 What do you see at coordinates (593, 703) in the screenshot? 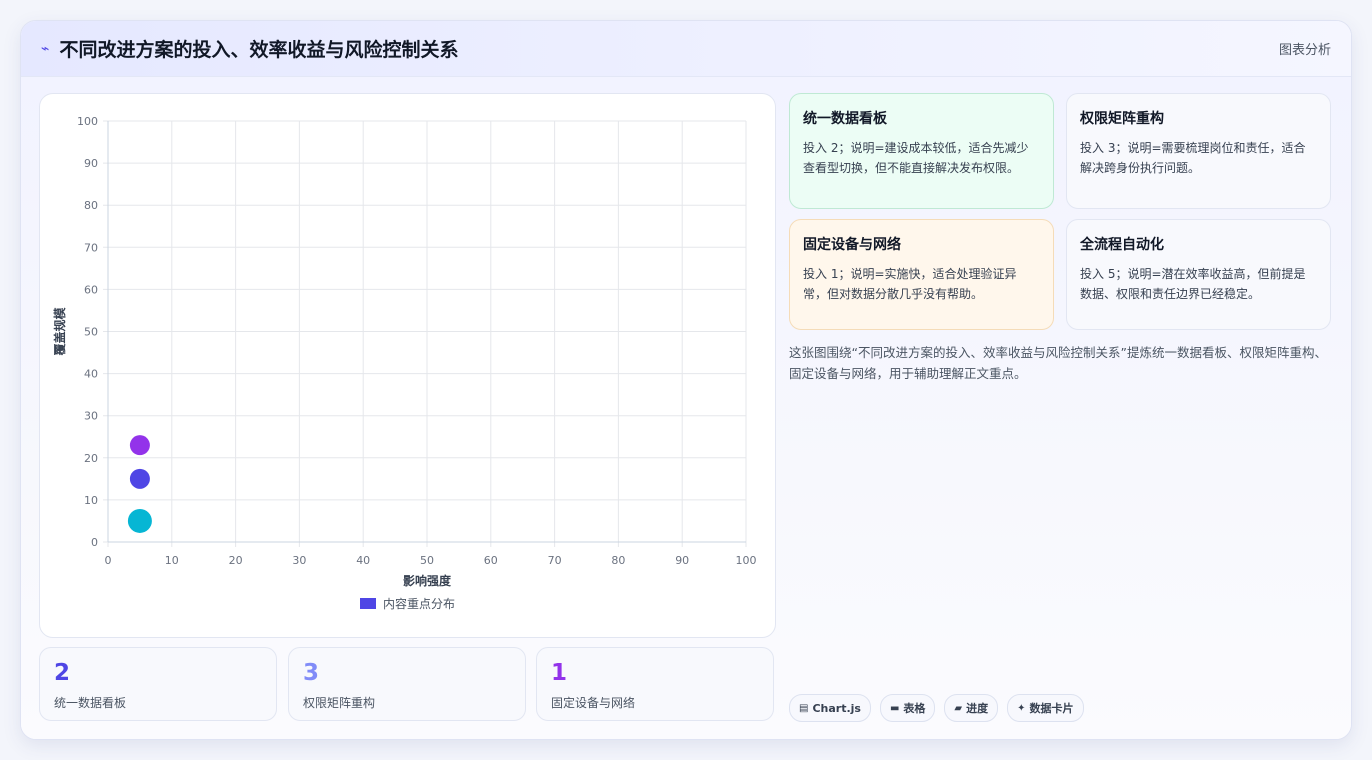
I see `stat-label: 固定设备与网络` at bounding box center [593, 703].